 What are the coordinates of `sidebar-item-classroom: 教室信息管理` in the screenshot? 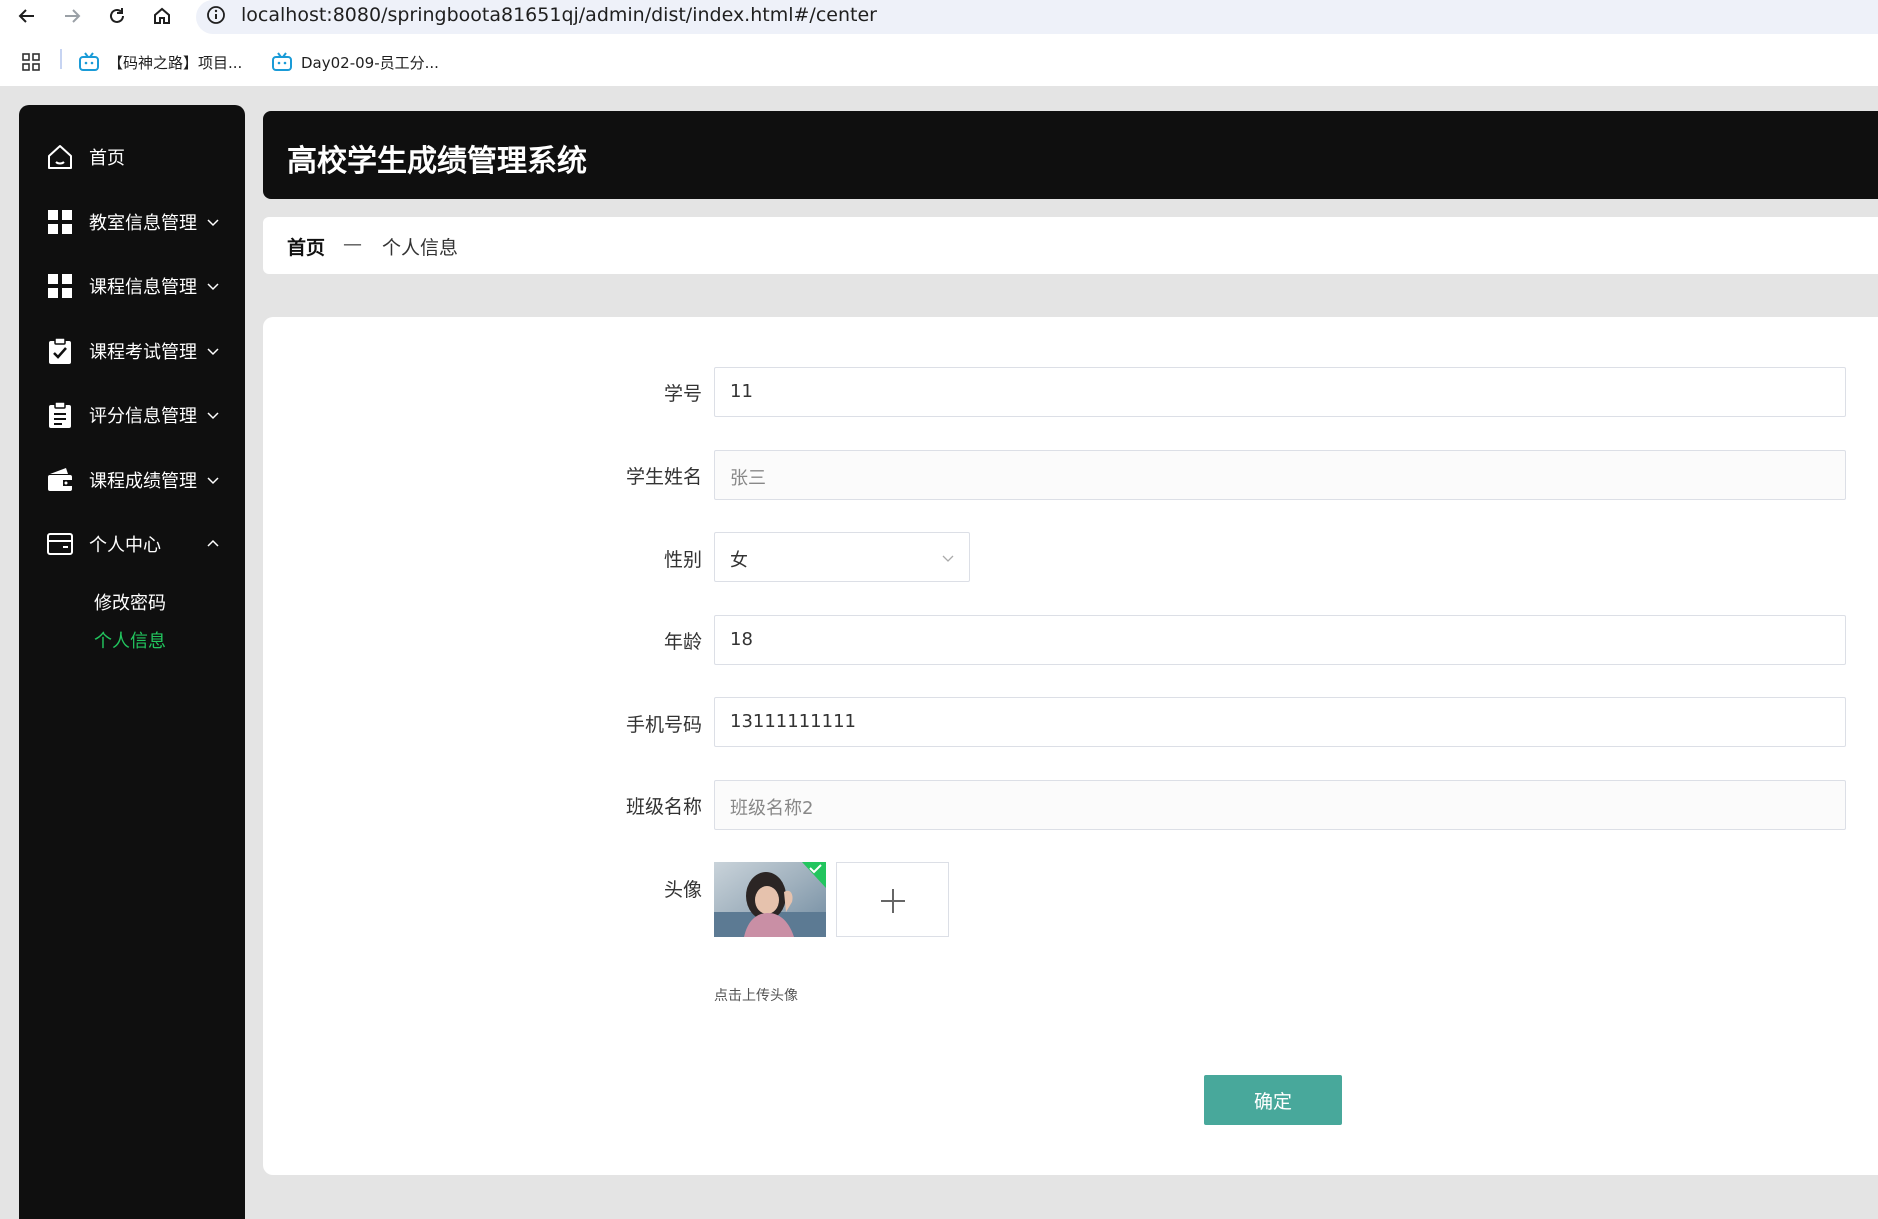 It's located at (132, 222).